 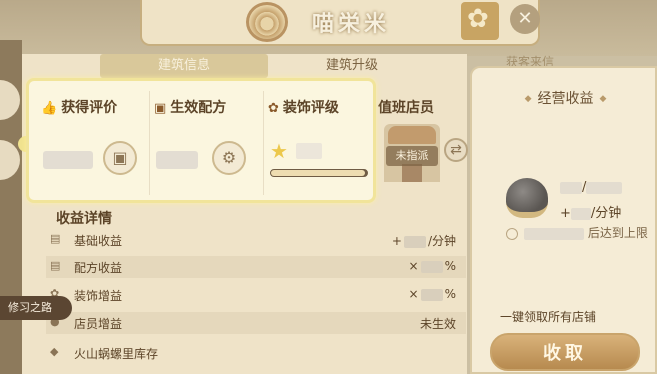 What do you see at coordinates (256, 295) in the screenshot?
I see `income-row: ✿ 装饰增益 ×%` at bounding box center [256, 295].